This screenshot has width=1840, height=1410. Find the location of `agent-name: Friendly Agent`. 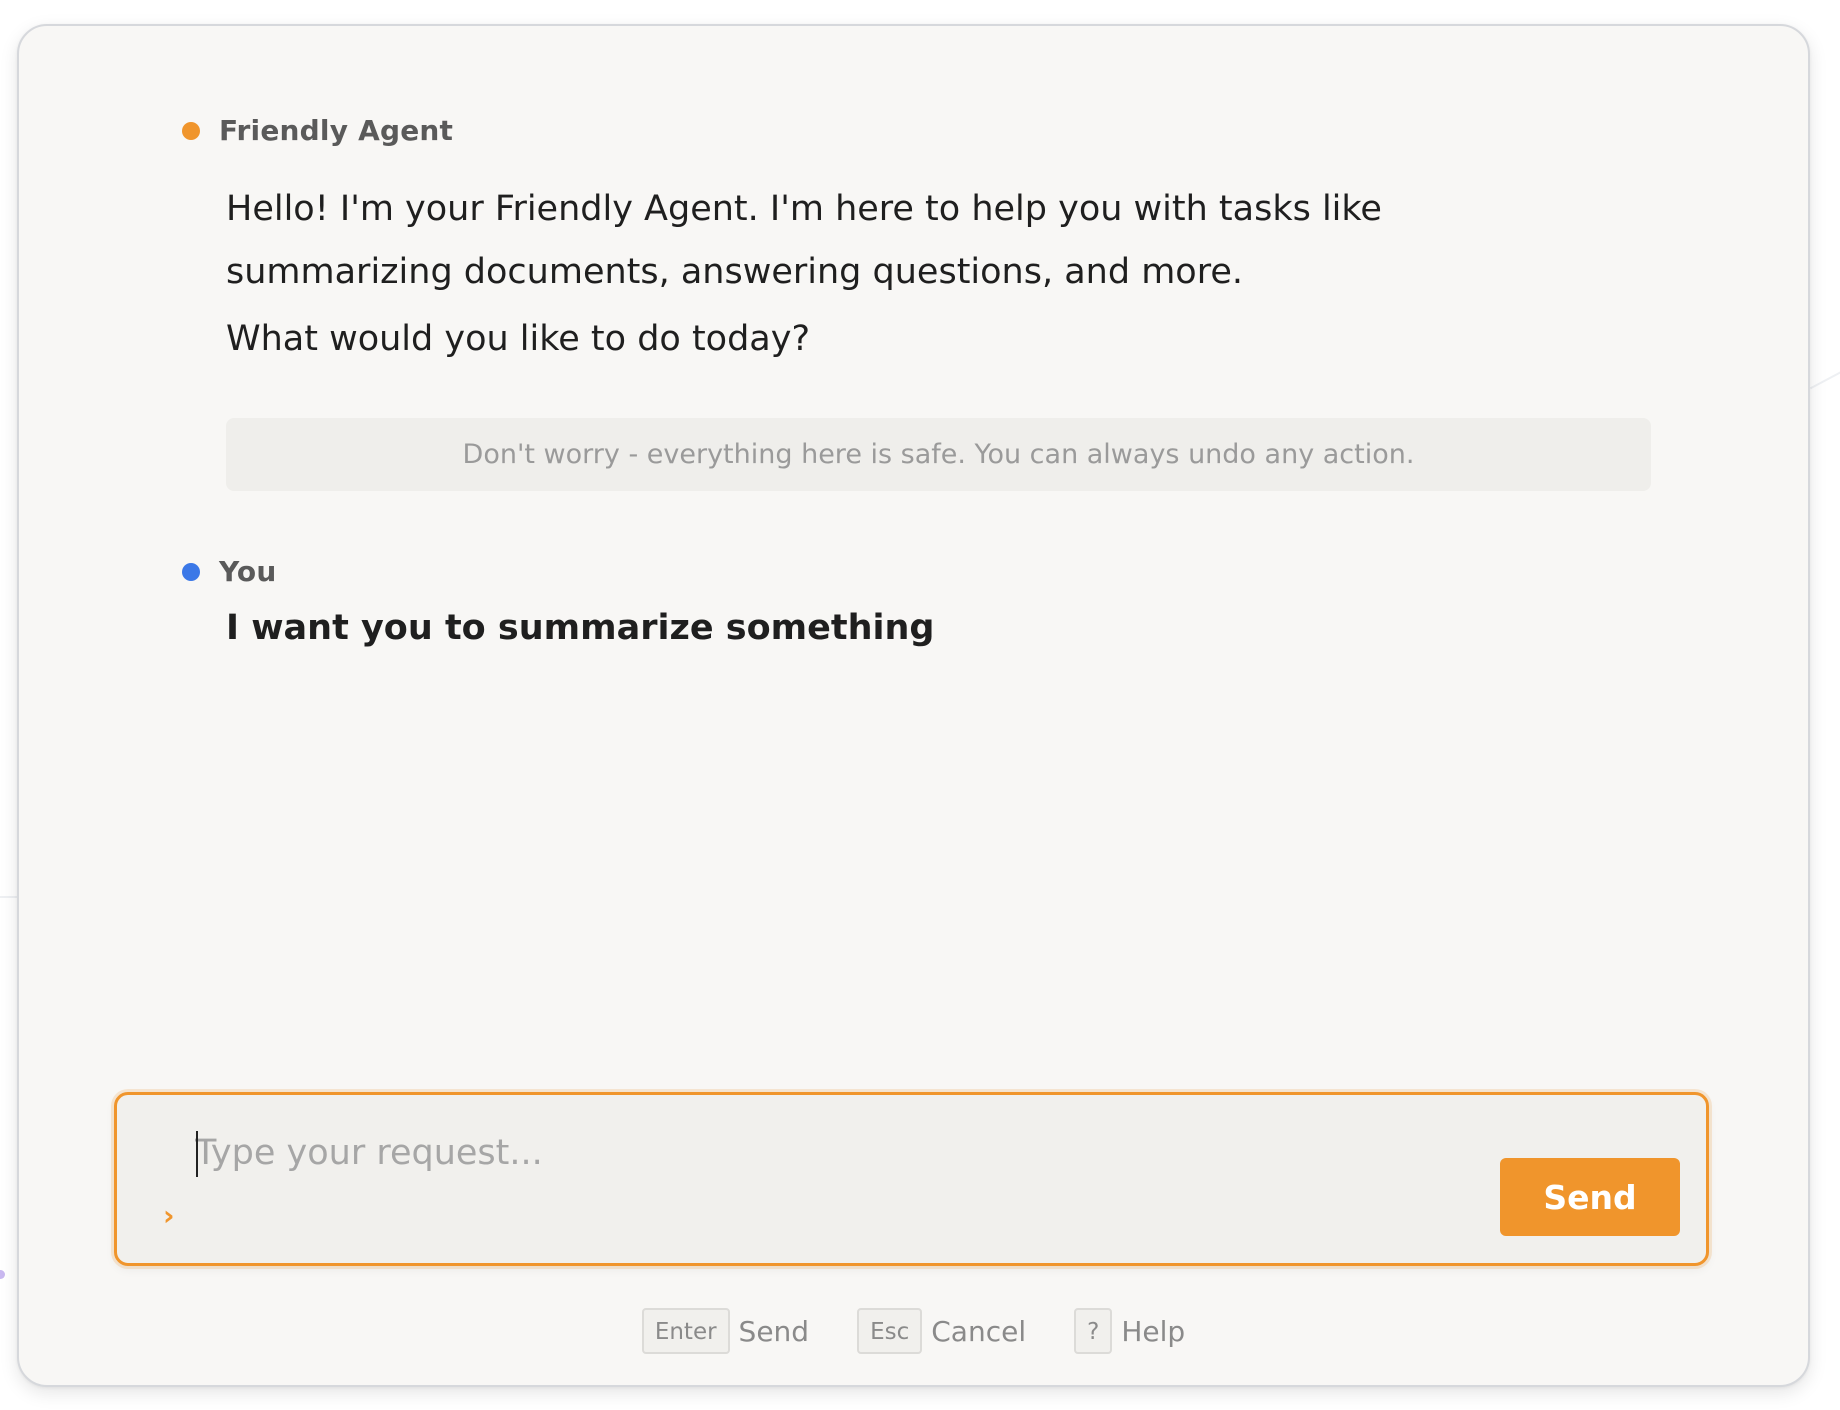

agent-name: Friendly Agent is located at coordinates (336, 130).